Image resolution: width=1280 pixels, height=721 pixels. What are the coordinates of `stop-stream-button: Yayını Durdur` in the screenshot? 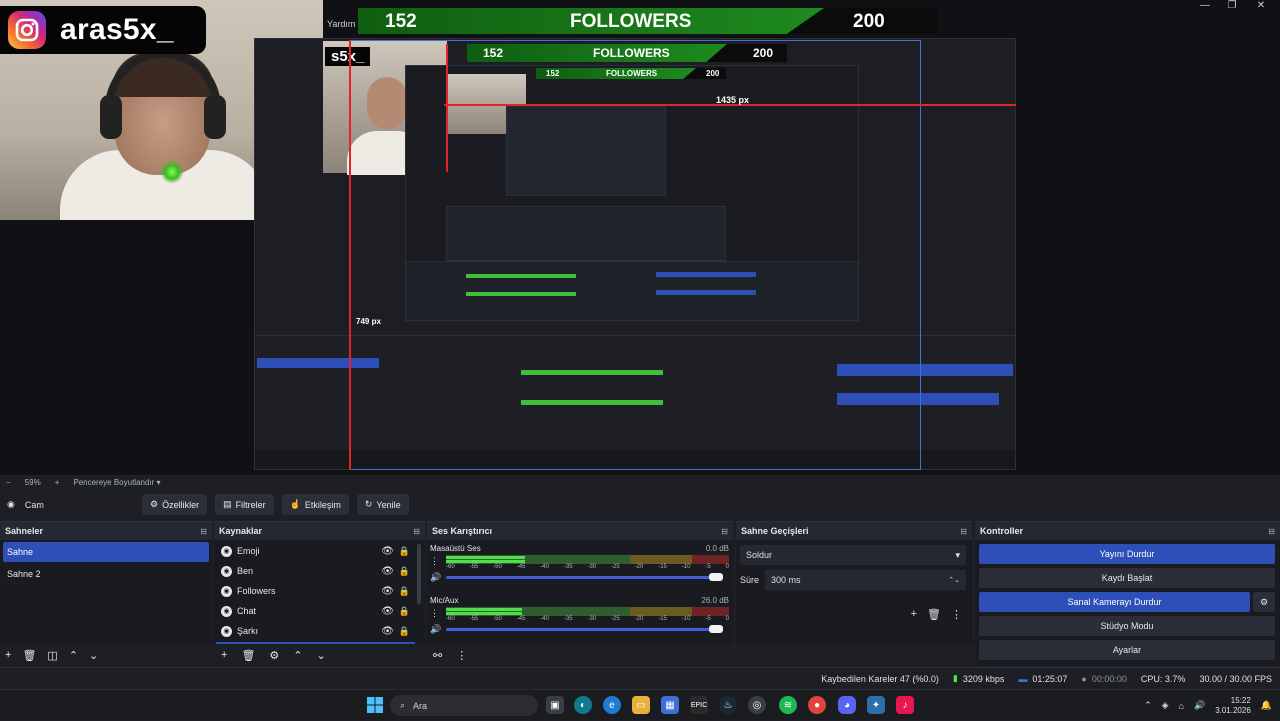 It's located at (1127, 554).